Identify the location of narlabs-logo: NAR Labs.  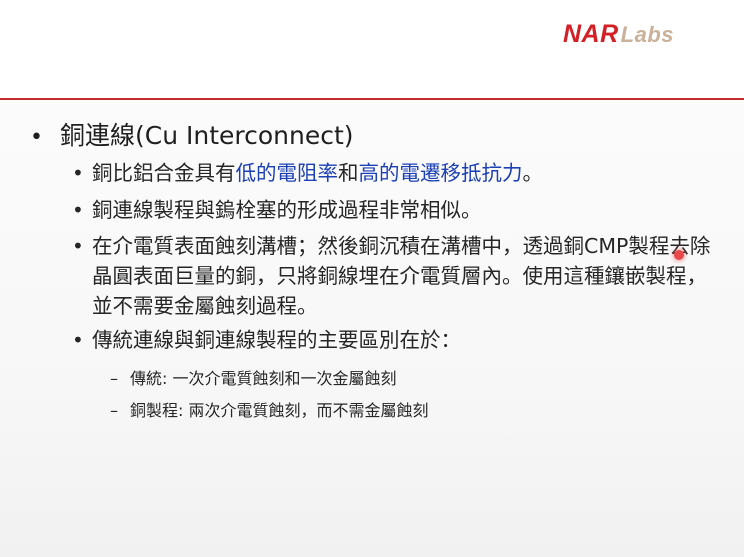
(618, 35).